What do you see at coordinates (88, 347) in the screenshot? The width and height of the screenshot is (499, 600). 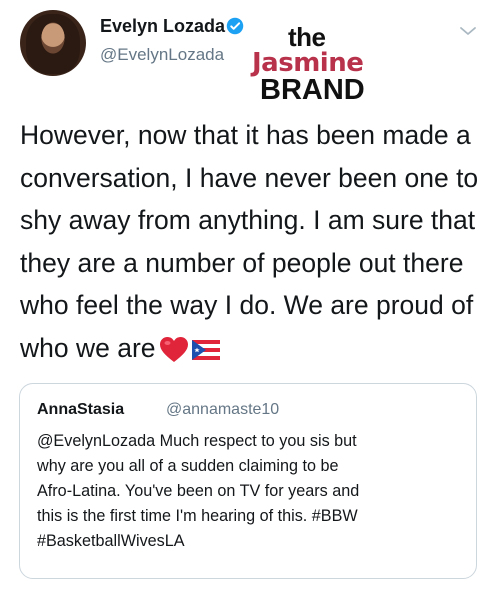 I see `tweet-body-line: who we are` at bounding box center [88, 347].